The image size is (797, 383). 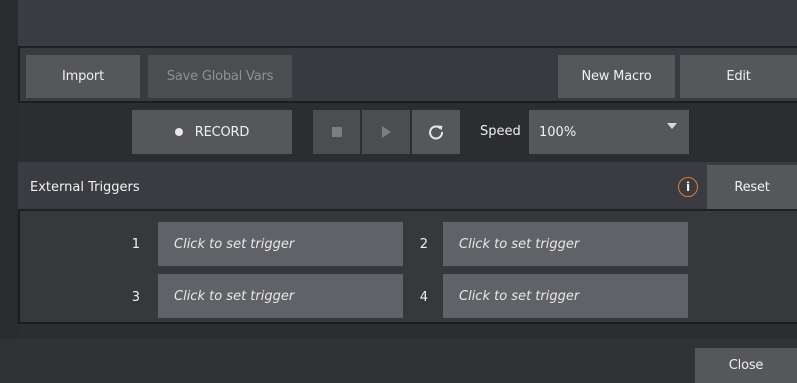 I want to click on close-button: Close, so click(x=746, y=365).